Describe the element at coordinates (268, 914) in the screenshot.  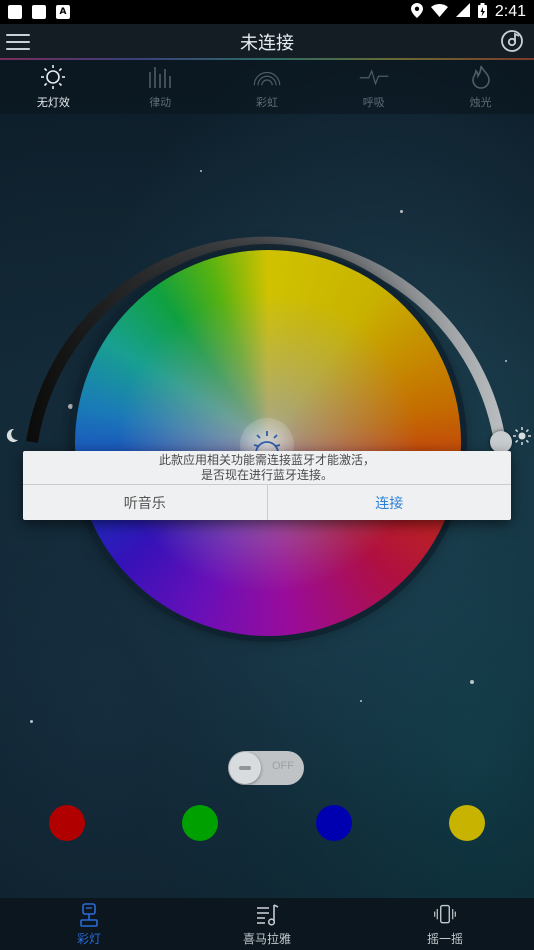
I see `playlist-icon` at that location.